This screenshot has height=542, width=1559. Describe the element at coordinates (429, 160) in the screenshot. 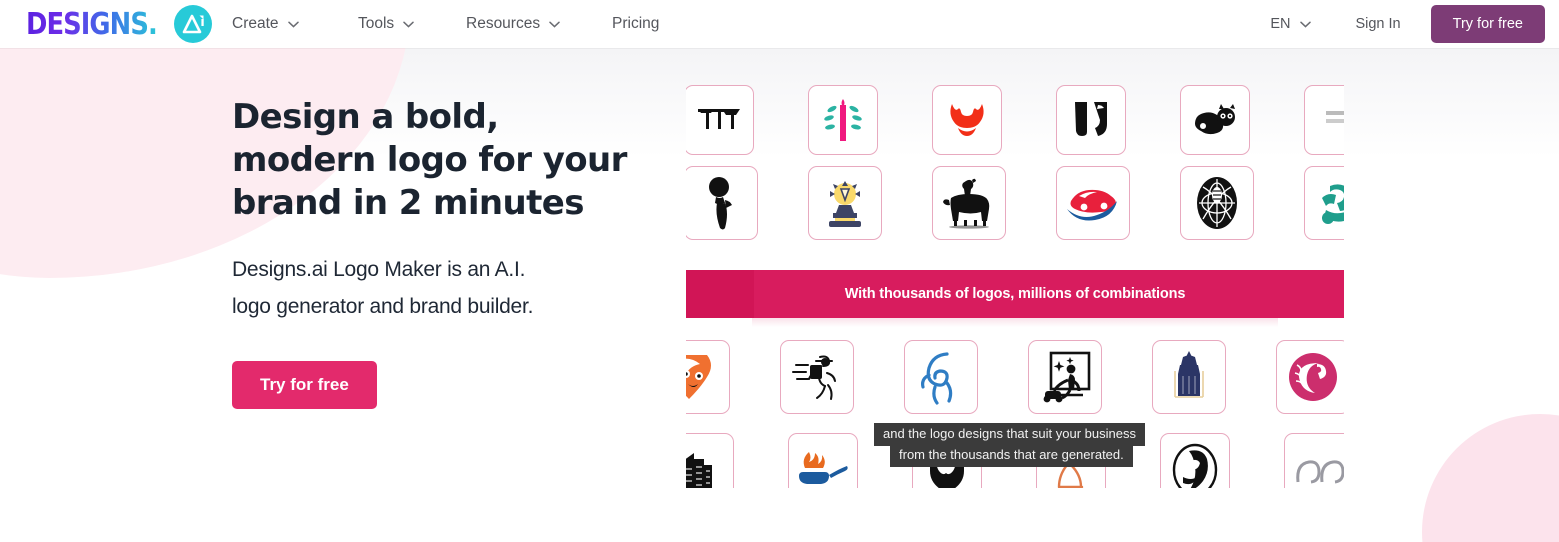

I see `headline-line-2: modern logo for your` at that location.